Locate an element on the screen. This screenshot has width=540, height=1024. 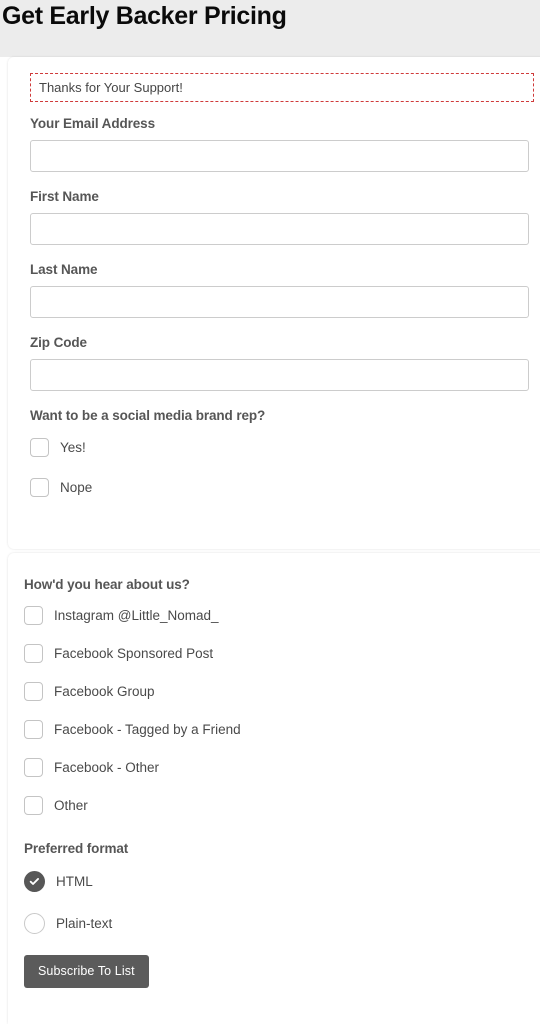
checkbox-icon-brand-rep-no is located at coordinates (39, 487).